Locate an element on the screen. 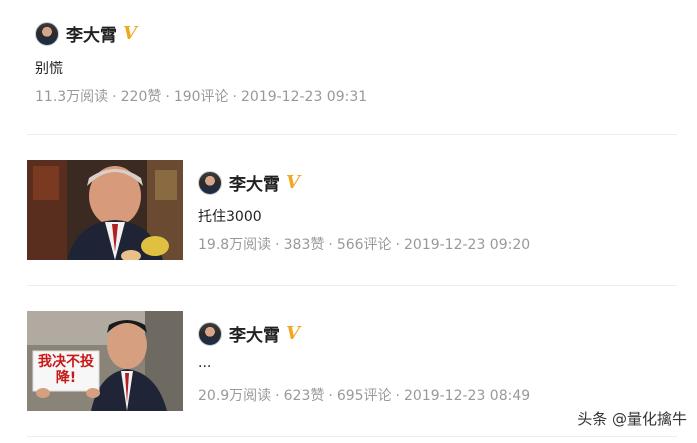  watermark: 头条 @量化擒牛 is located at coordinates (632, 419).